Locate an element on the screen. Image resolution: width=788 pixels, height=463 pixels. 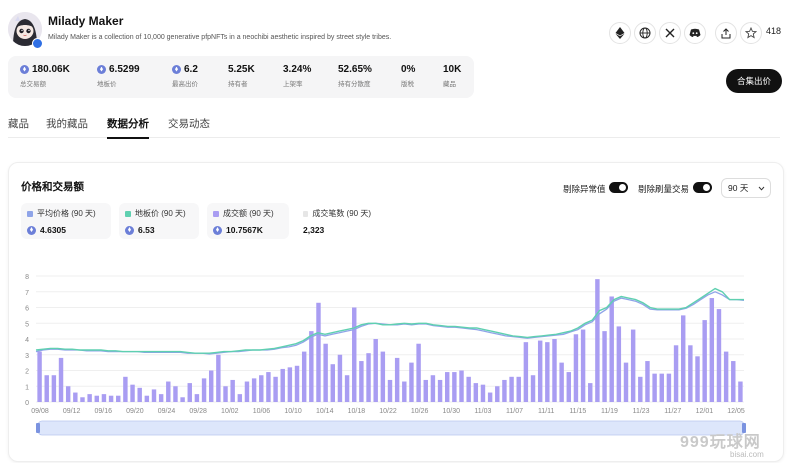
x-tick-label: 10/10 is located at coordinates (293, 411).